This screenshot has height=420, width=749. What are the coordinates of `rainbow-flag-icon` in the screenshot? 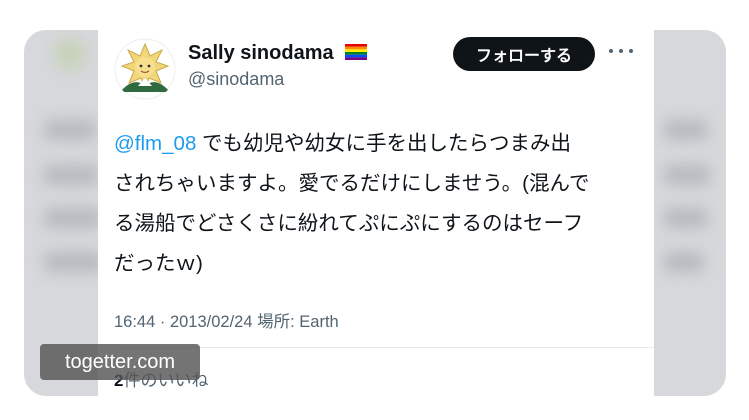 It's located at (356, 51).